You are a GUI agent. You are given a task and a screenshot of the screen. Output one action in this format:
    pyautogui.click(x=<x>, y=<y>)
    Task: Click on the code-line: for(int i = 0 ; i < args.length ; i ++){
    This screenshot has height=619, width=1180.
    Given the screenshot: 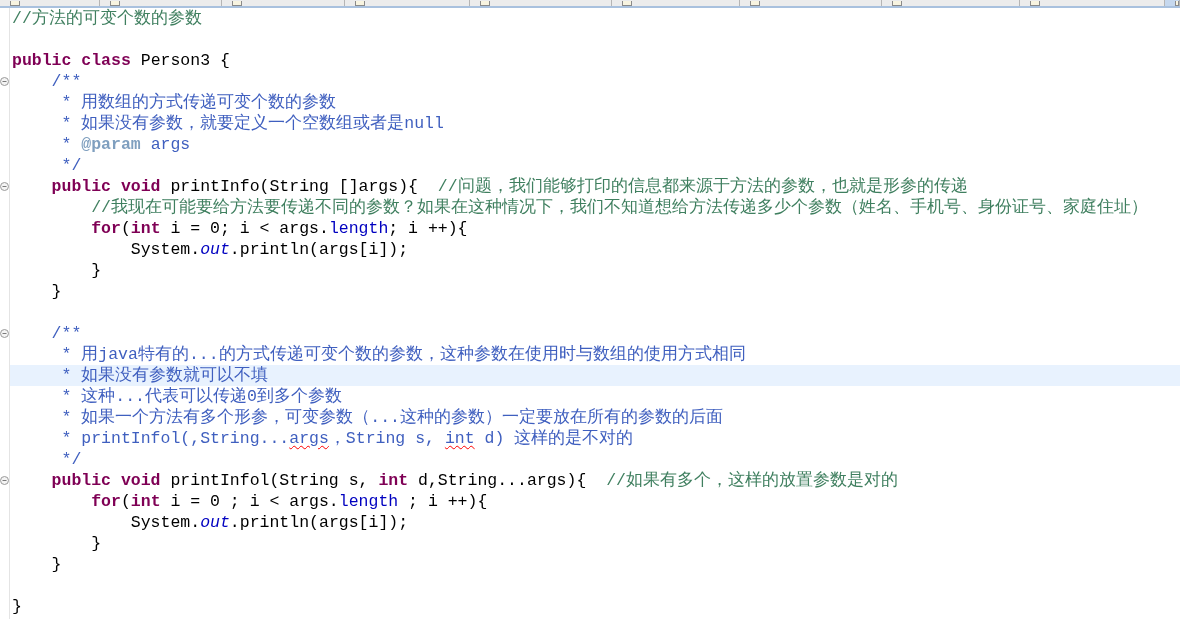 What is the action you would take?
    pyautogui.click(x=289, y=501)
    